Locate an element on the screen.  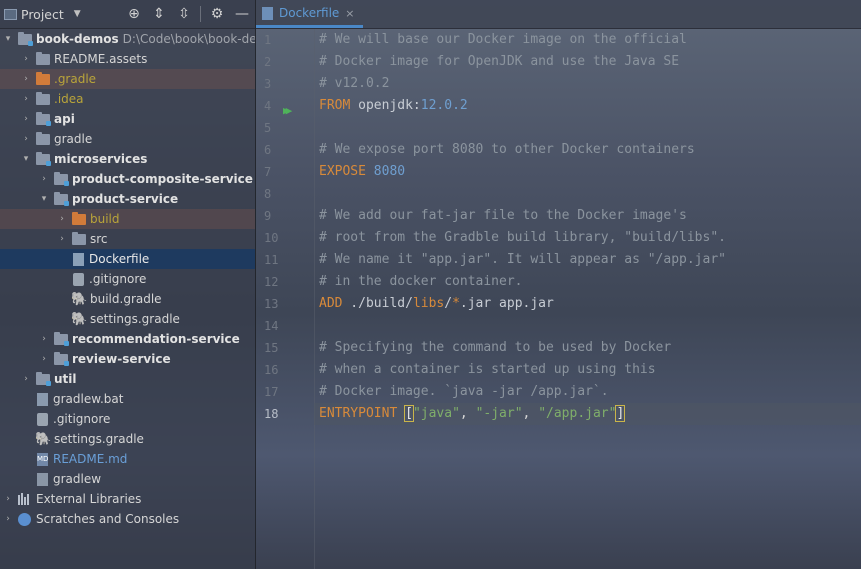
editor-tab-bar: Dockerfile × is located at coordinates (558, 14).